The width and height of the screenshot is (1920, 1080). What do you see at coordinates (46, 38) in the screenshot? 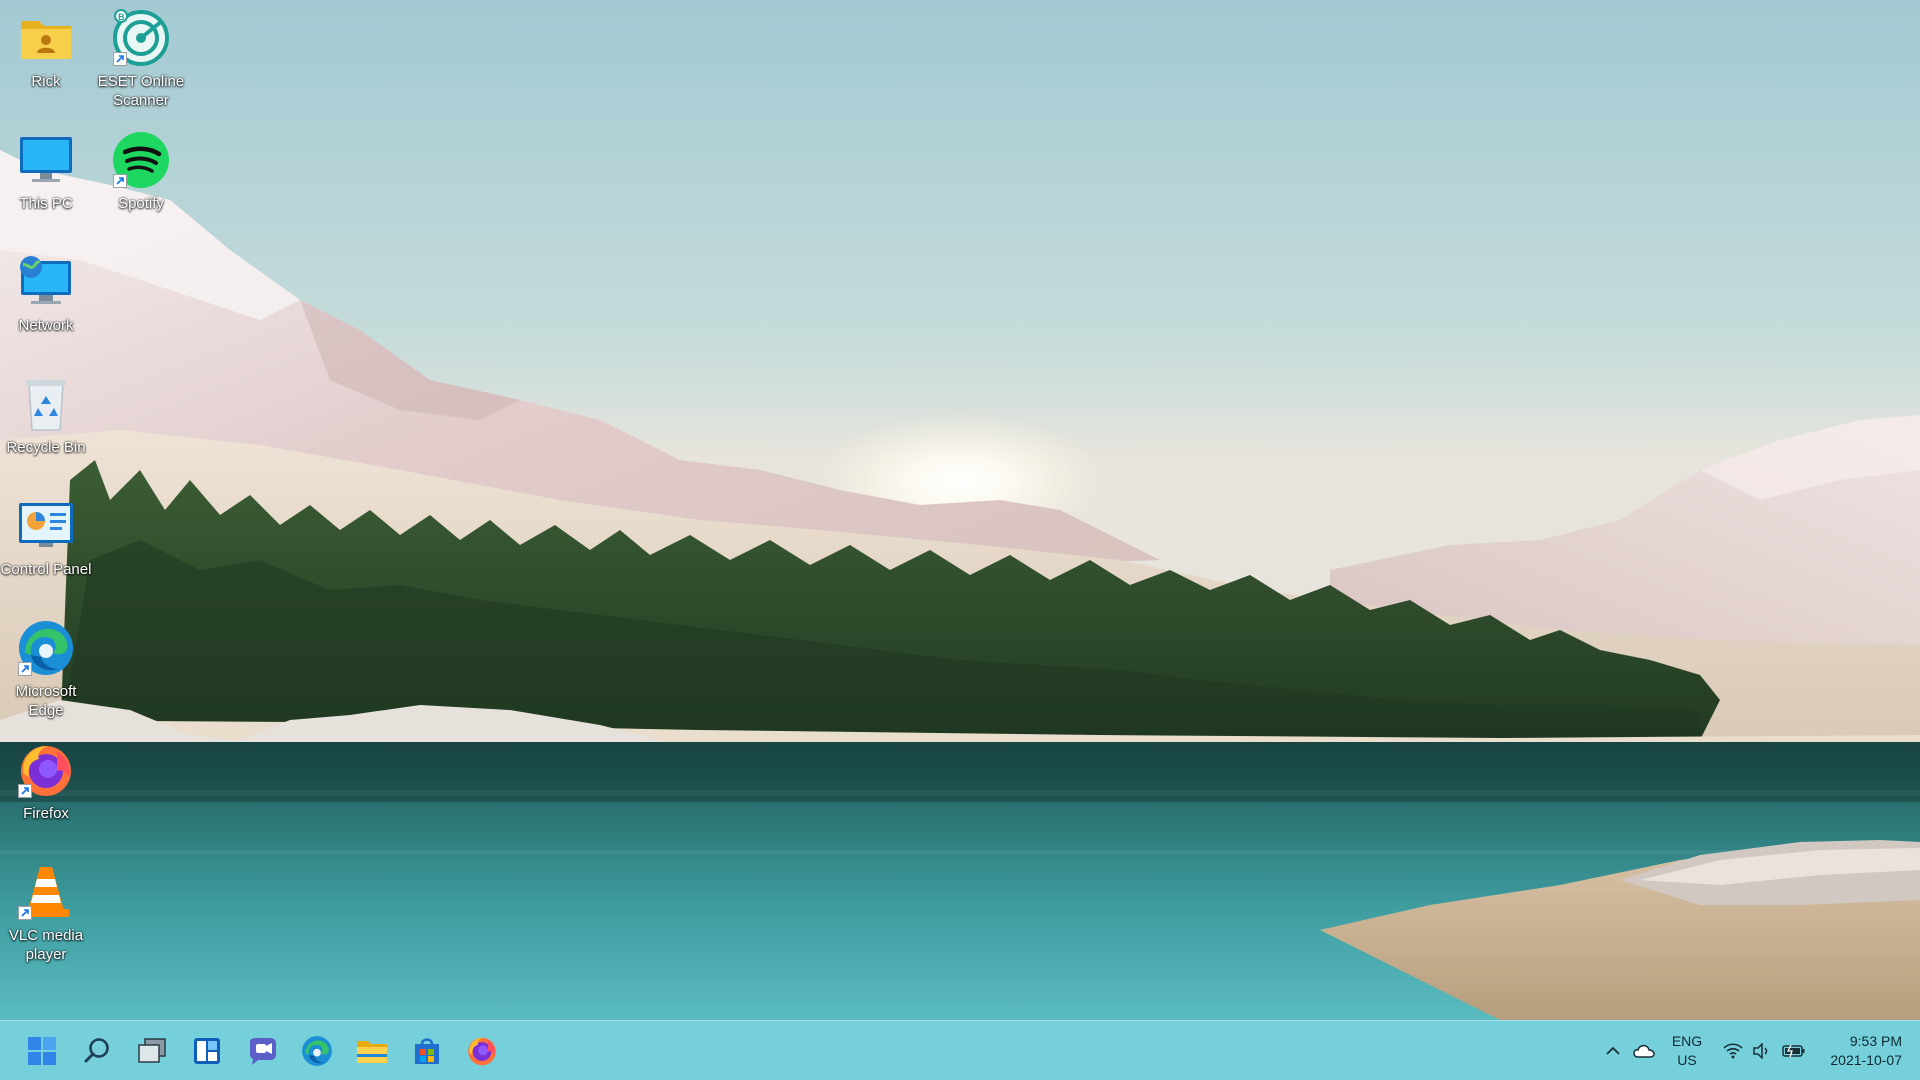
I see `user-folder-icon` at bounding box center [46, 38].